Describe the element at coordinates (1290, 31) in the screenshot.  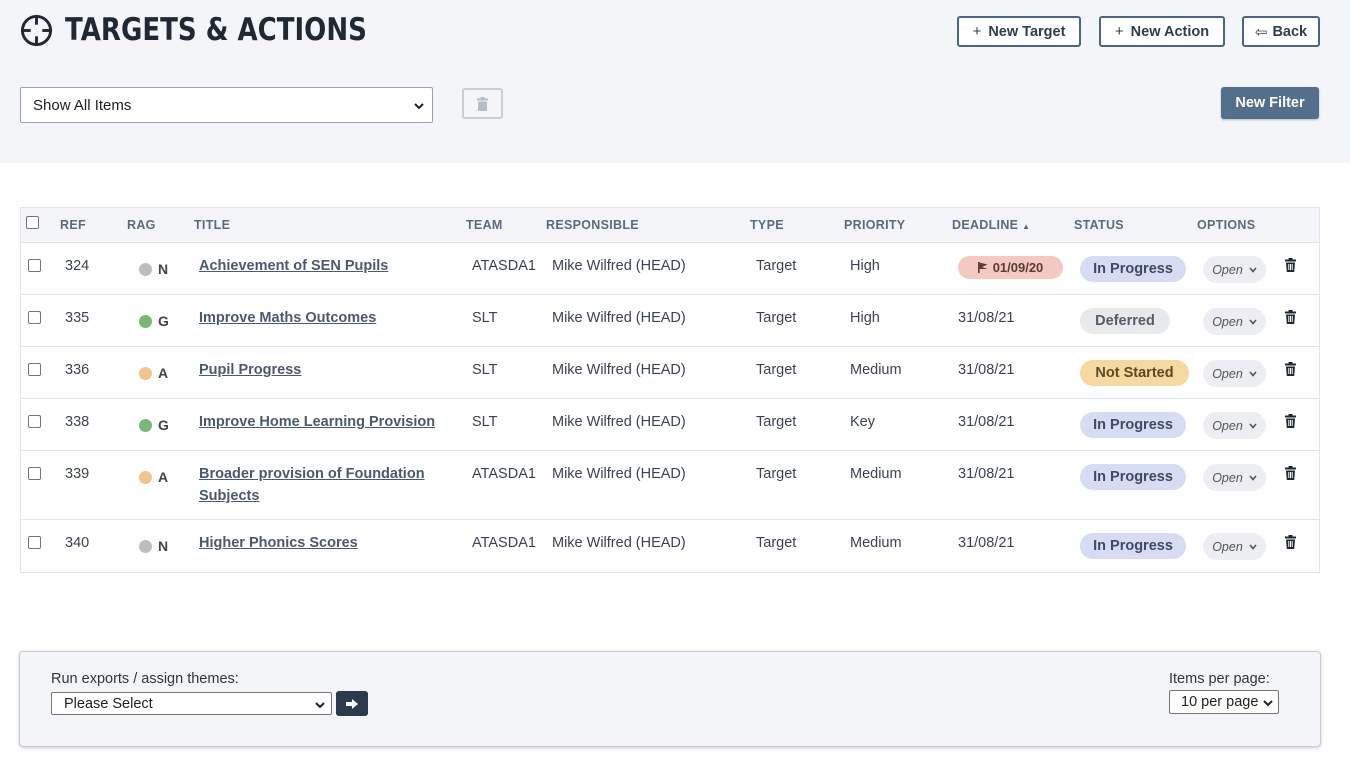
I see `back-label: Back` at that location.